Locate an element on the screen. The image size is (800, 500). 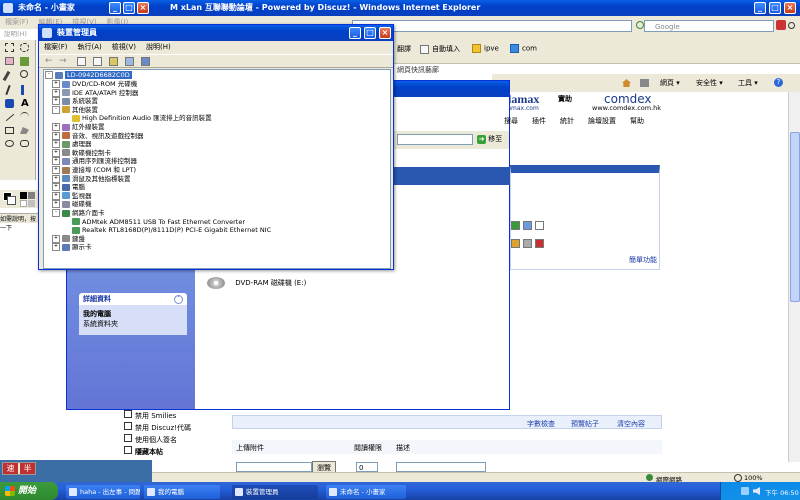
ie-ipve-button: ipve is located at coordinates (485, 48).